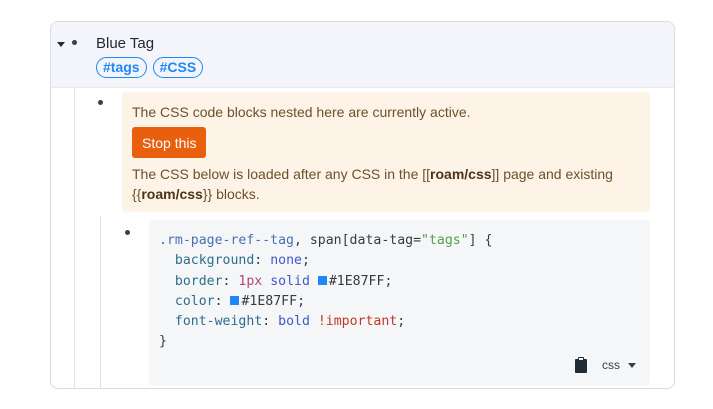  What do you see at coordinates (100, 302) in the screenshot?
I see `indent-guide-nested` at bounding box center [100, 302].